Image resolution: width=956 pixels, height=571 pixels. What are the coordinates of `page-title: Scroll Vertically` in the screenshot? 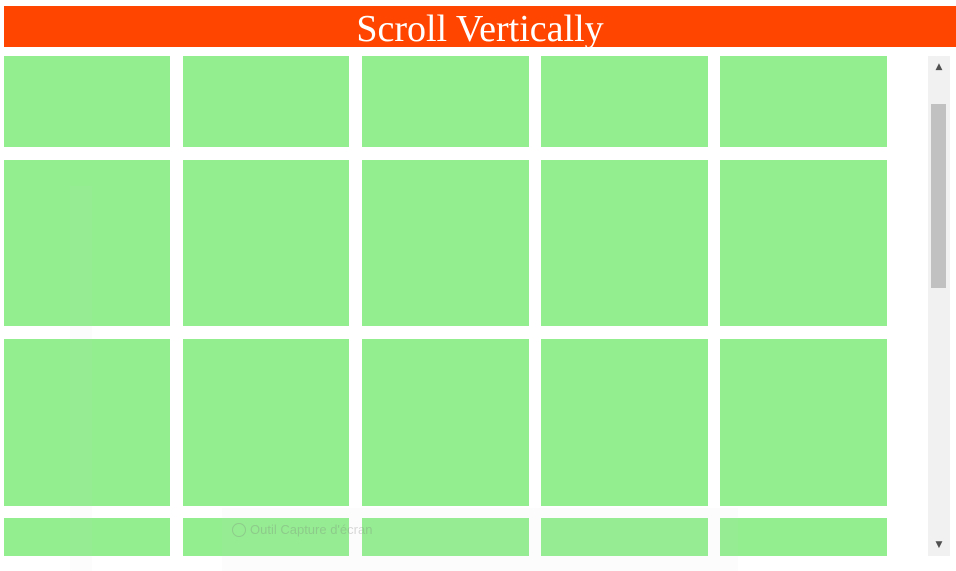 It's located at (480, 28).